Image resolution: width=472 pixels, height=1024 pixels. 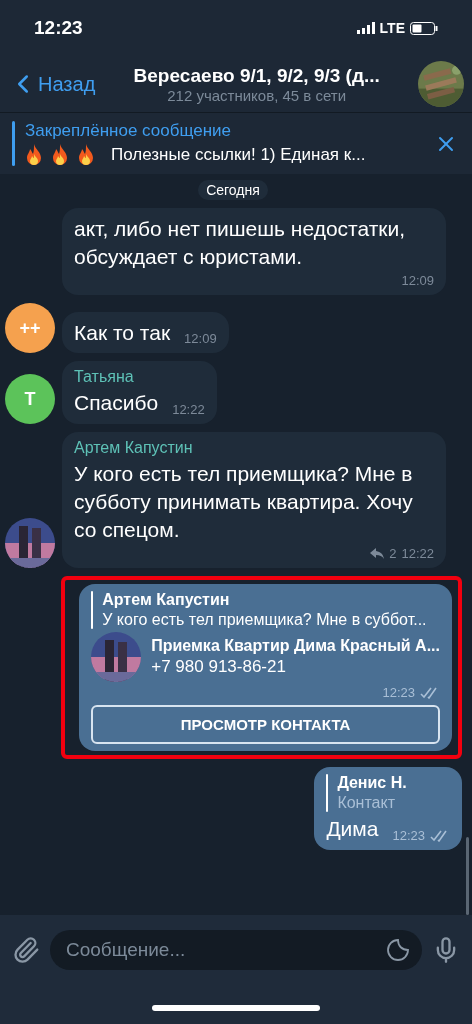 I want to click on reply-sender: Денис Н., so click(x=372, y=783).